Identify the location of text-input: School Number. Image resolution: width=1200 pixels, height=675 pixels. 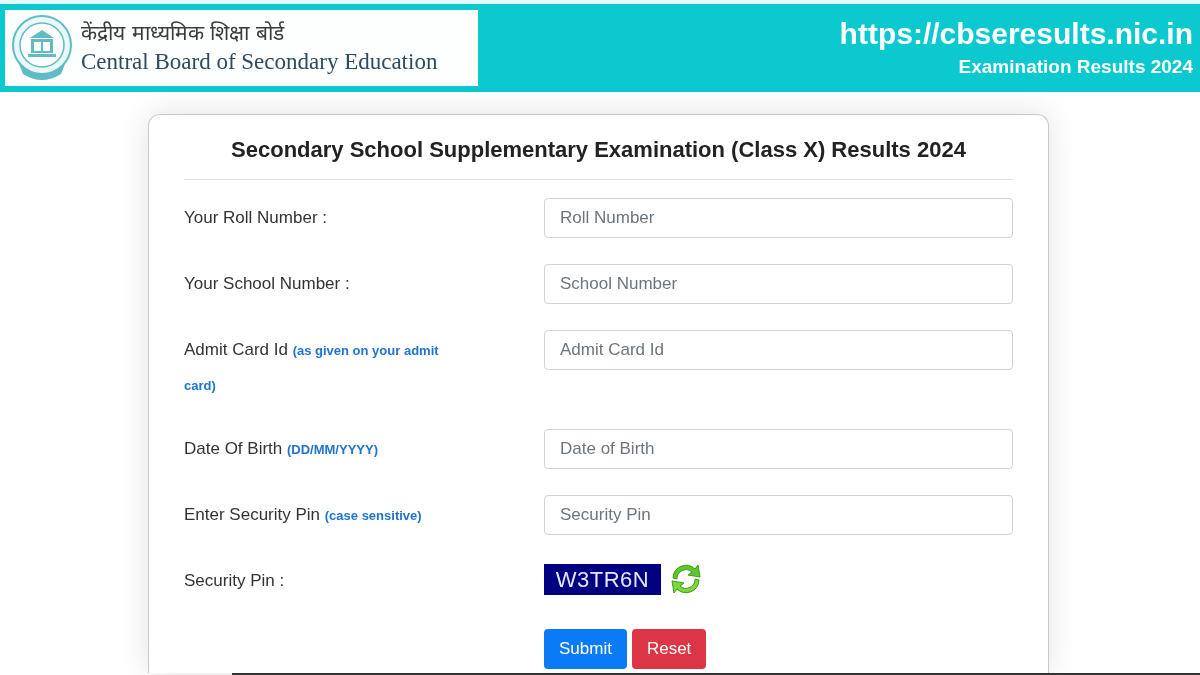
(778, 284).